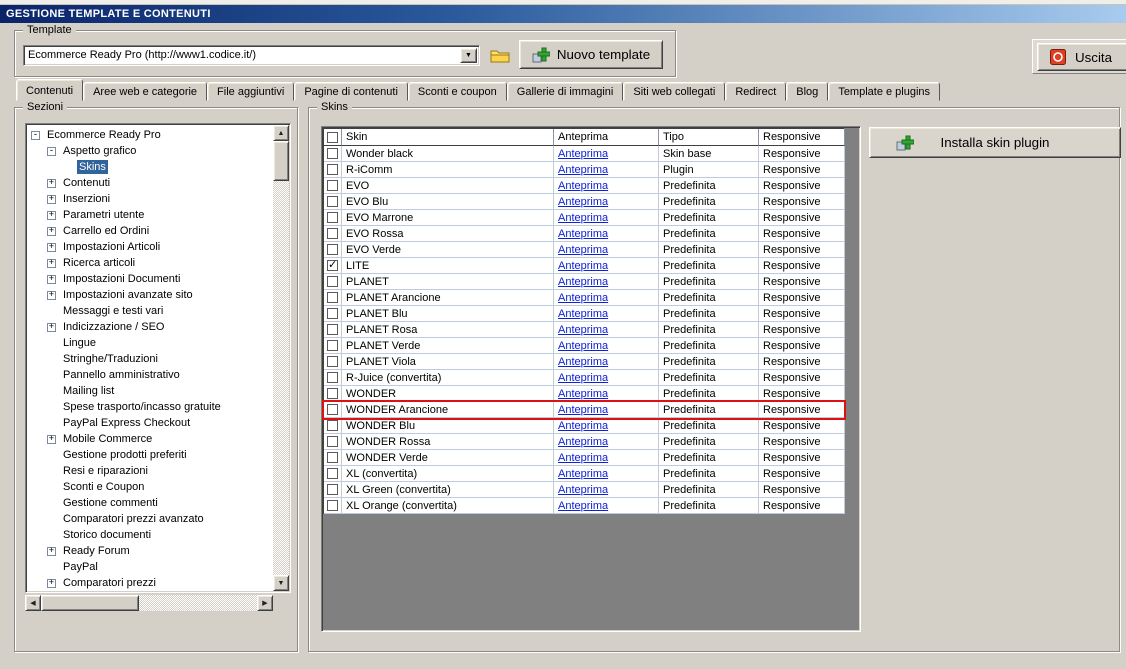  Describe the element at coordinates (151, 359) in the screenshot. I see `tree-item: Stringhe/Traduzioni` at that location.